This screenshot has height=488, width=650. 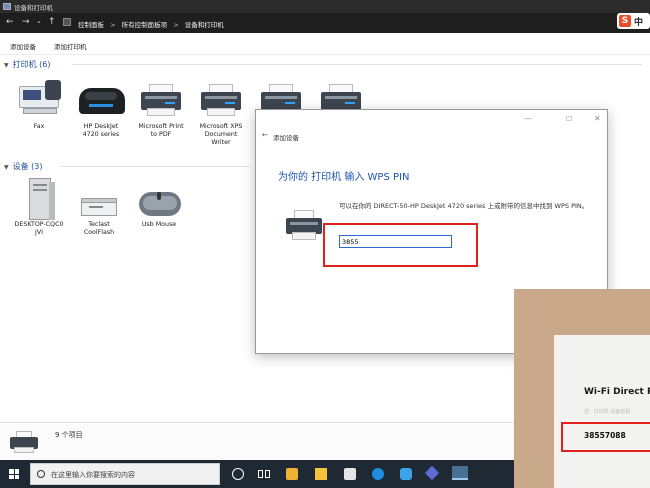 I want to click on add-device-button: 添加设备, so click(x=23, y=46).